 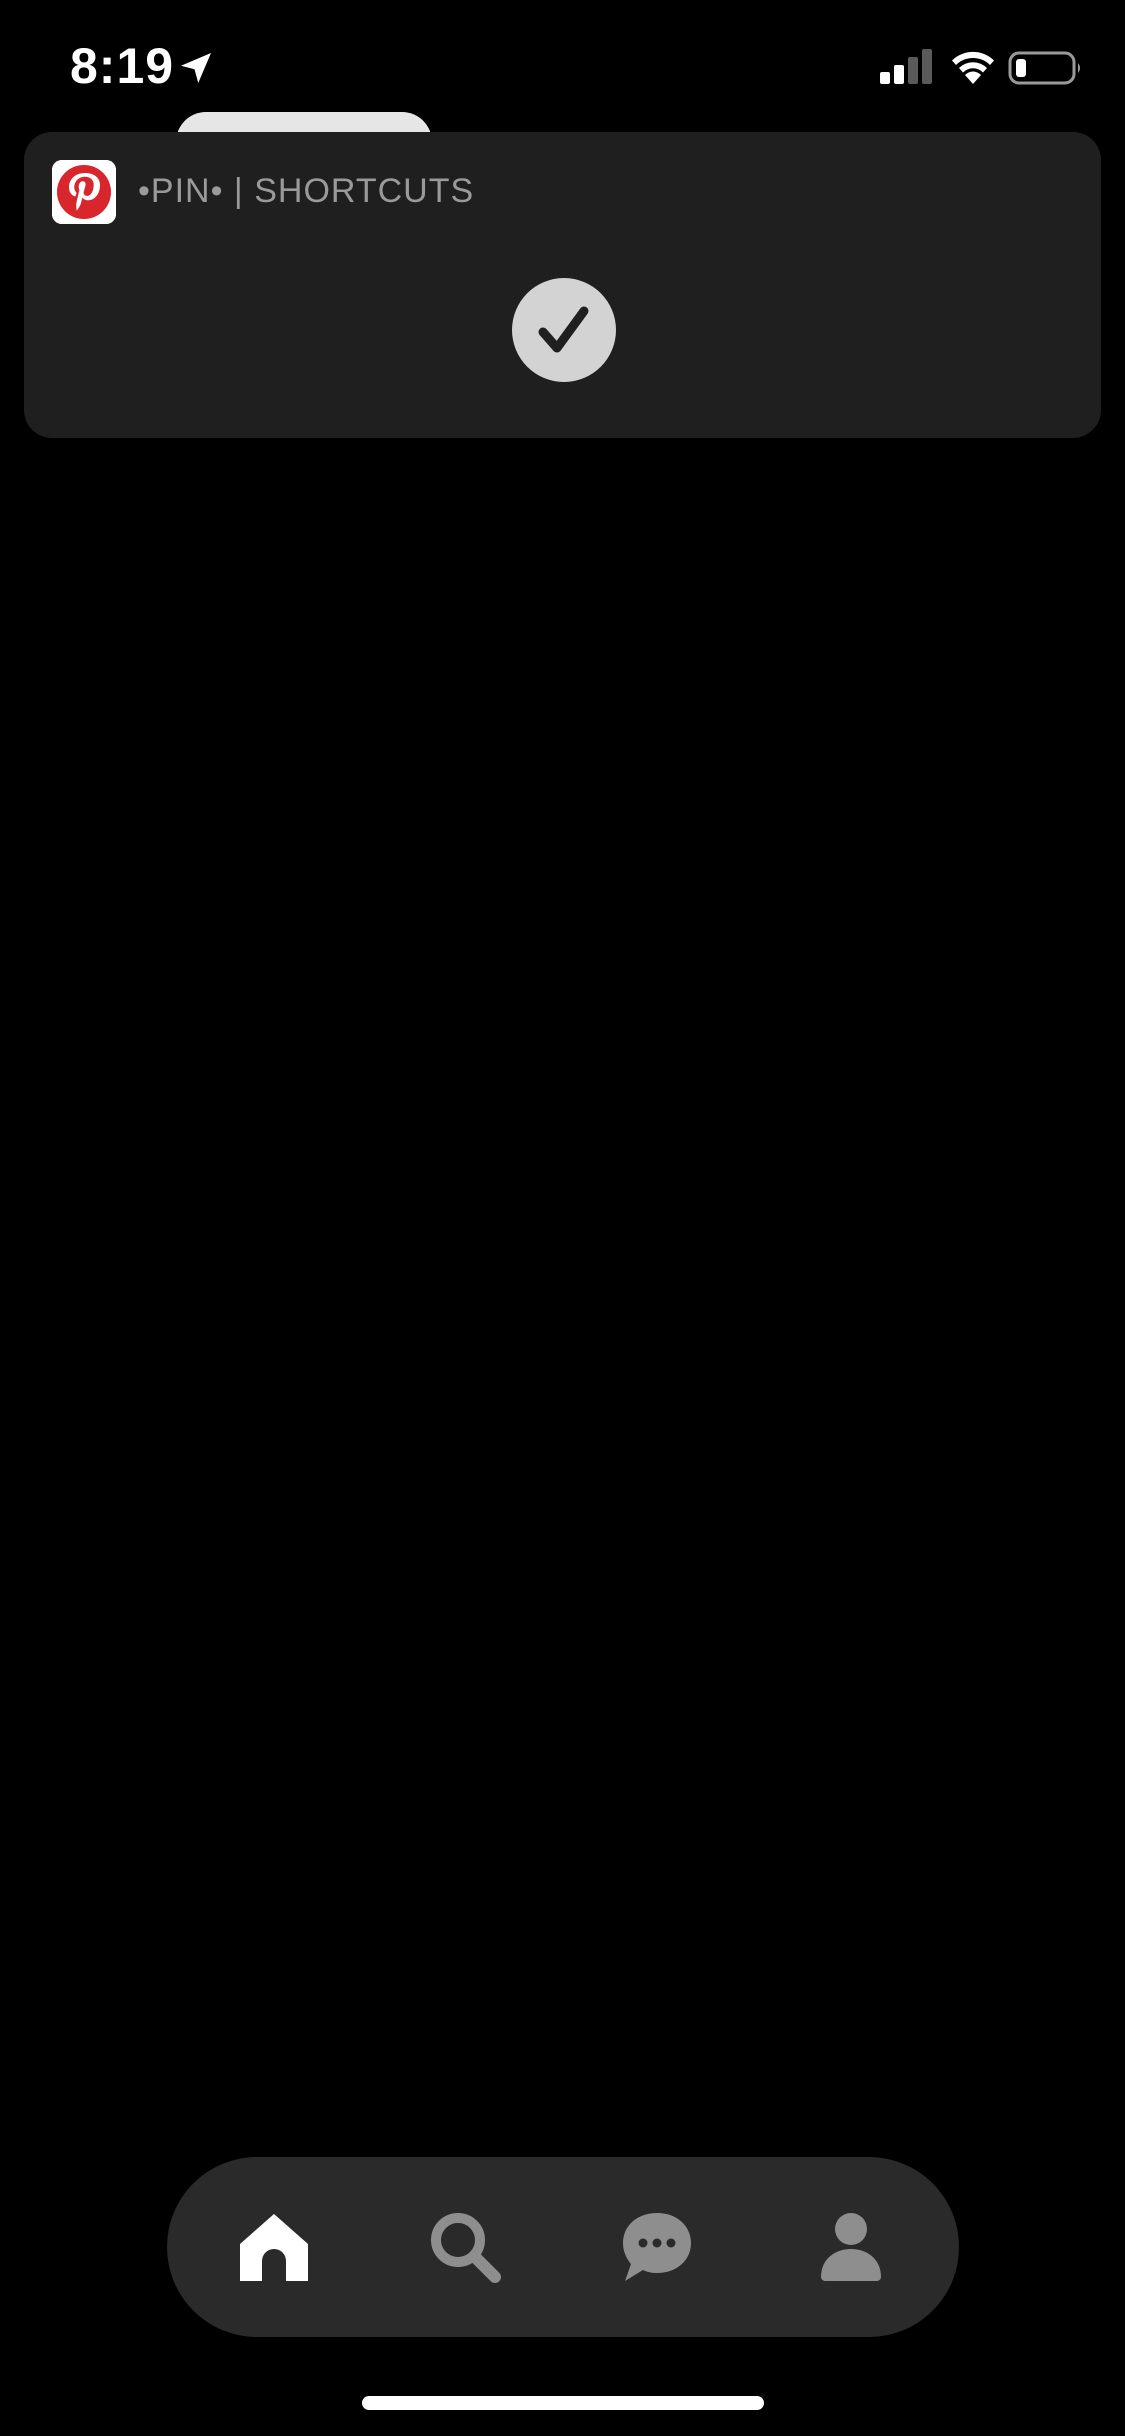 I want to click on messages-icon, so click(x=657, y=2247).